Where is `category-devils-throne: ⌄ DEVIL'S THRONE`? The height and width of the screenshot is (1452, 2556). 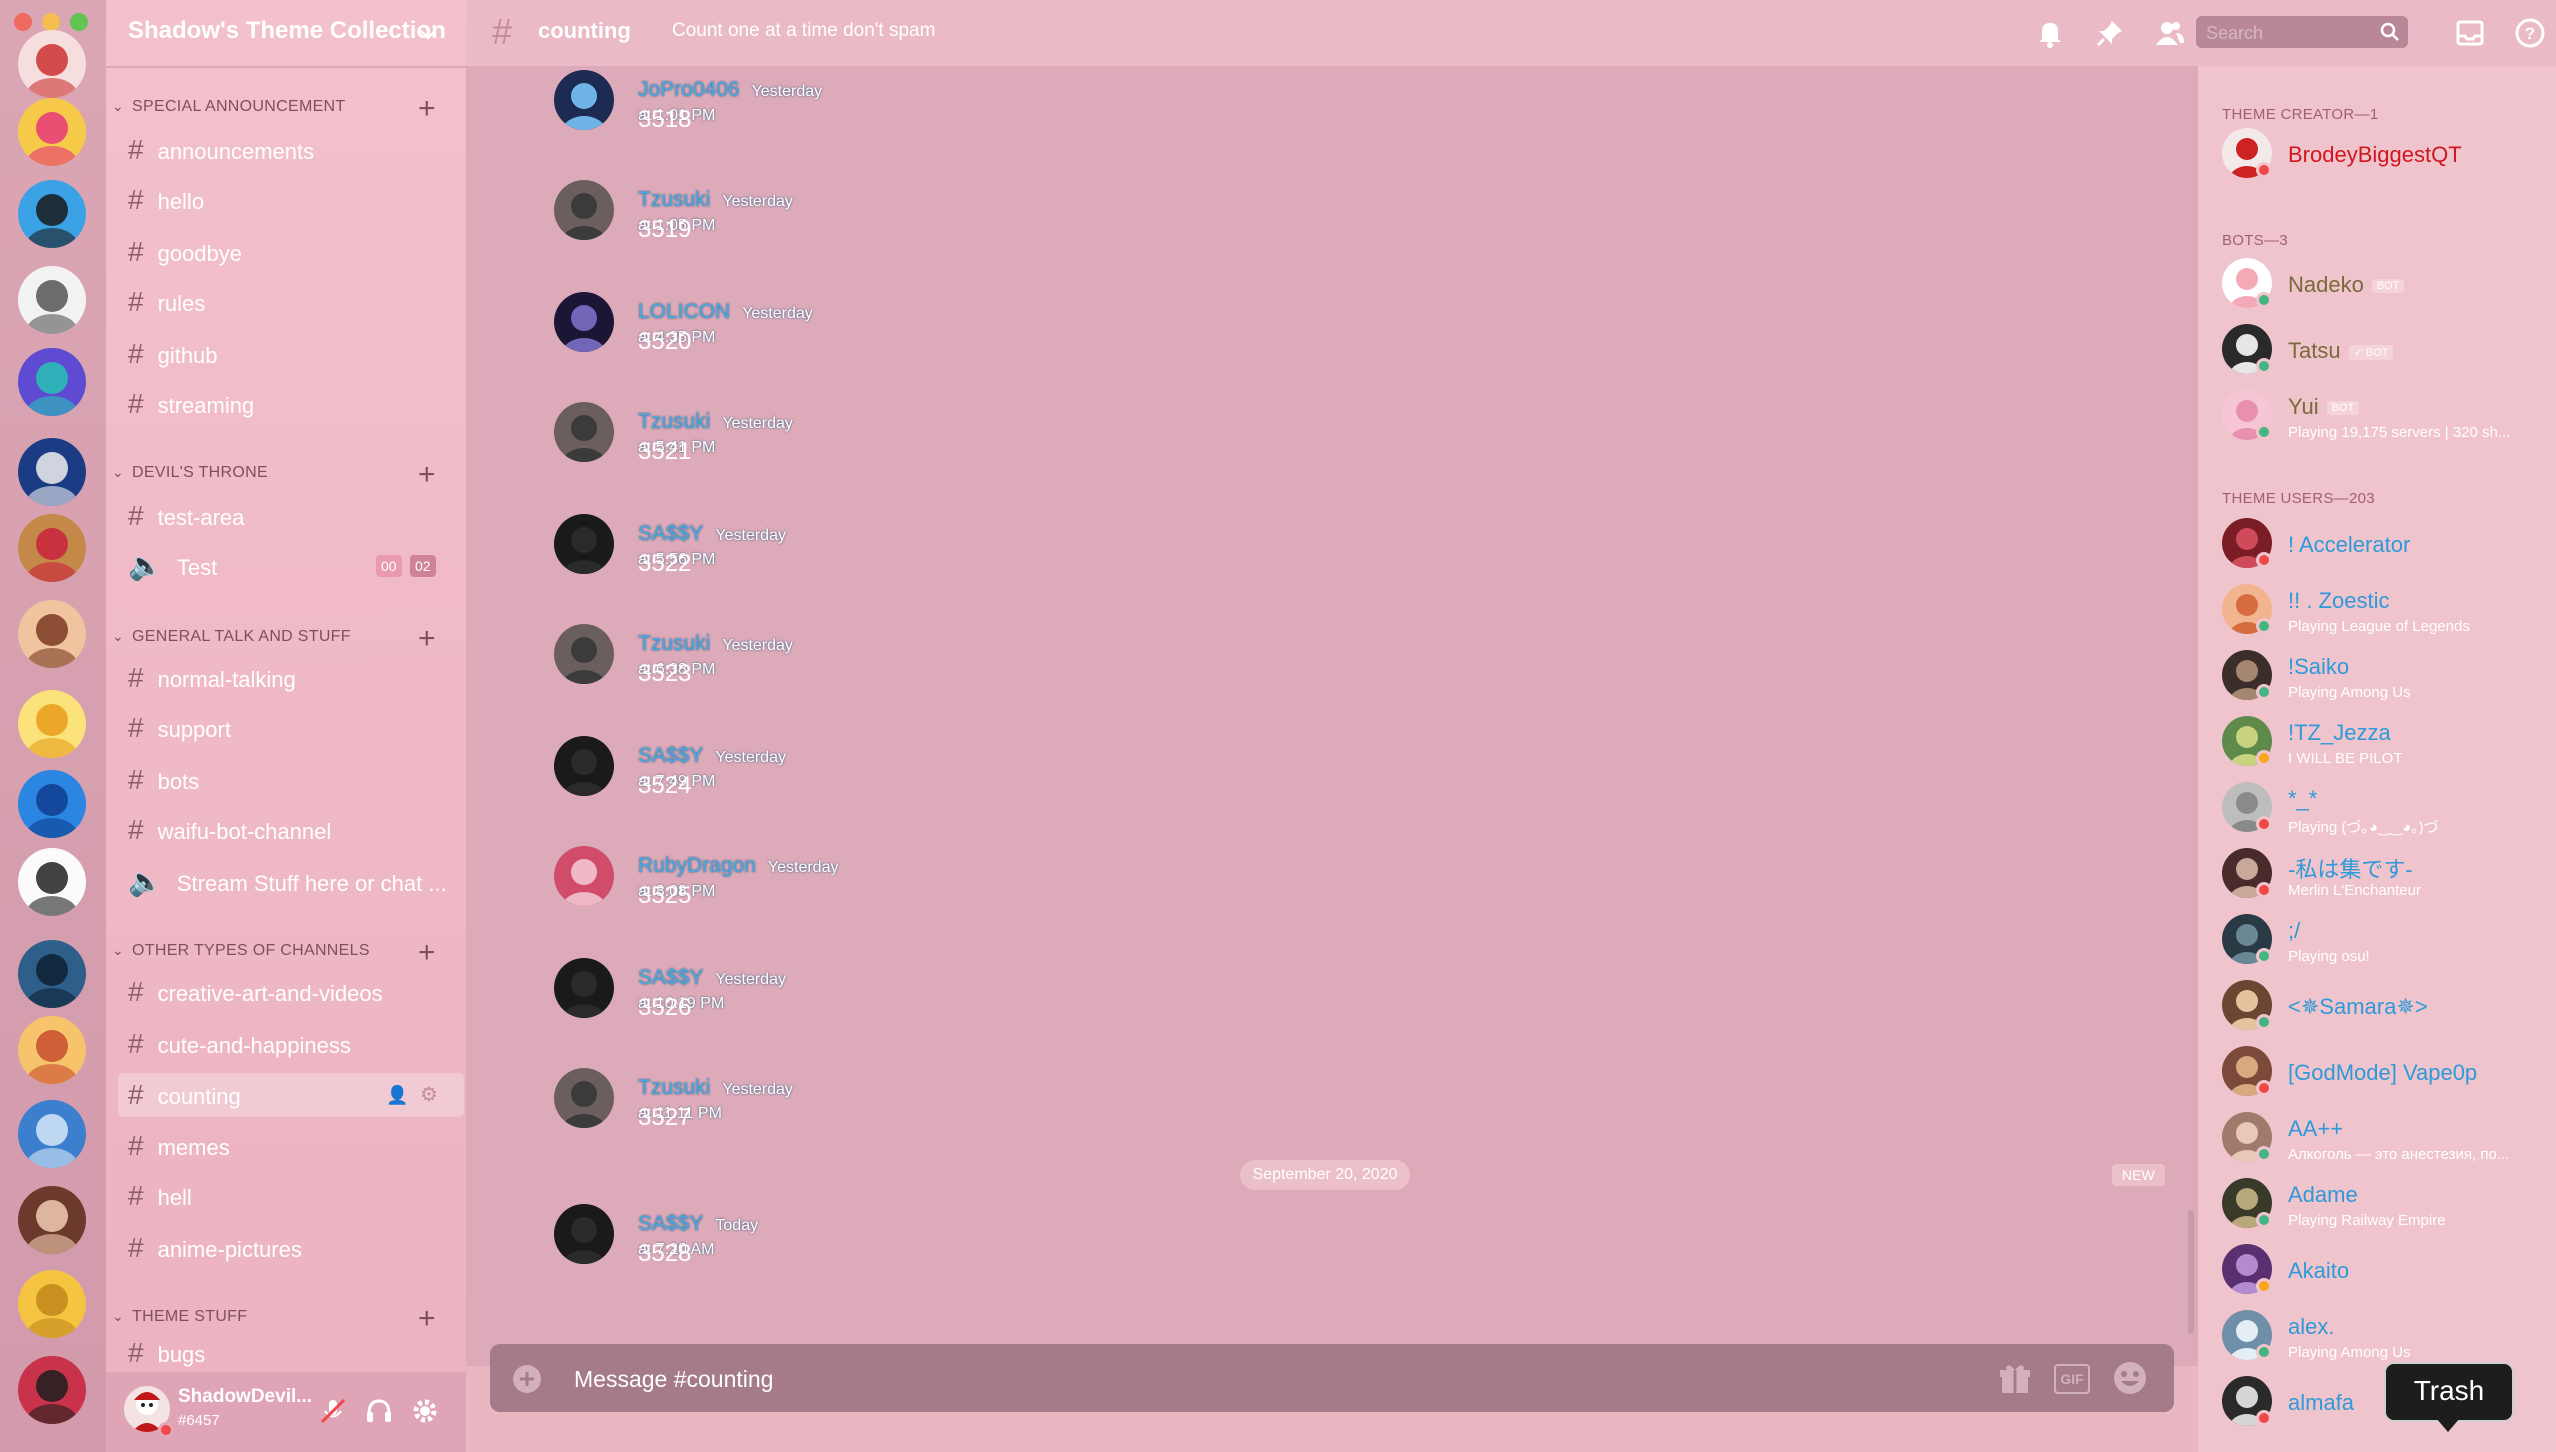
category-devils-throne: ⌄ DEVIL'S THRONE is located at coordinates (190, 473).